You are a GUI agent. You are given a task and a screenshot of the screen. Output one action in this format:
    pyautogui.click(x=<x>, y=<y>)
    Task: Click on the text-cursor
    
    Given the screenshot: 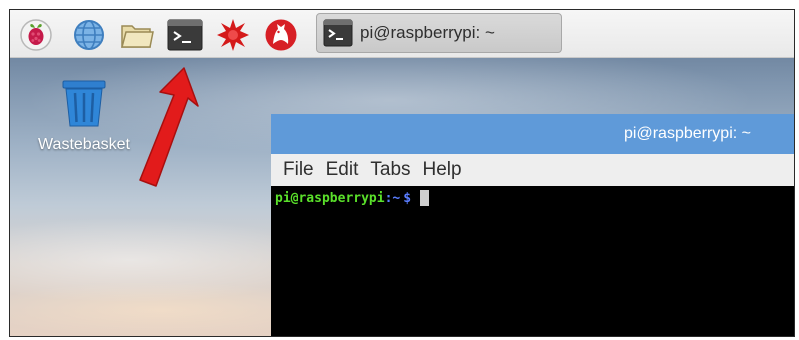 What is the action you would take?
    pyautogui.click(x=425, y=198)
    